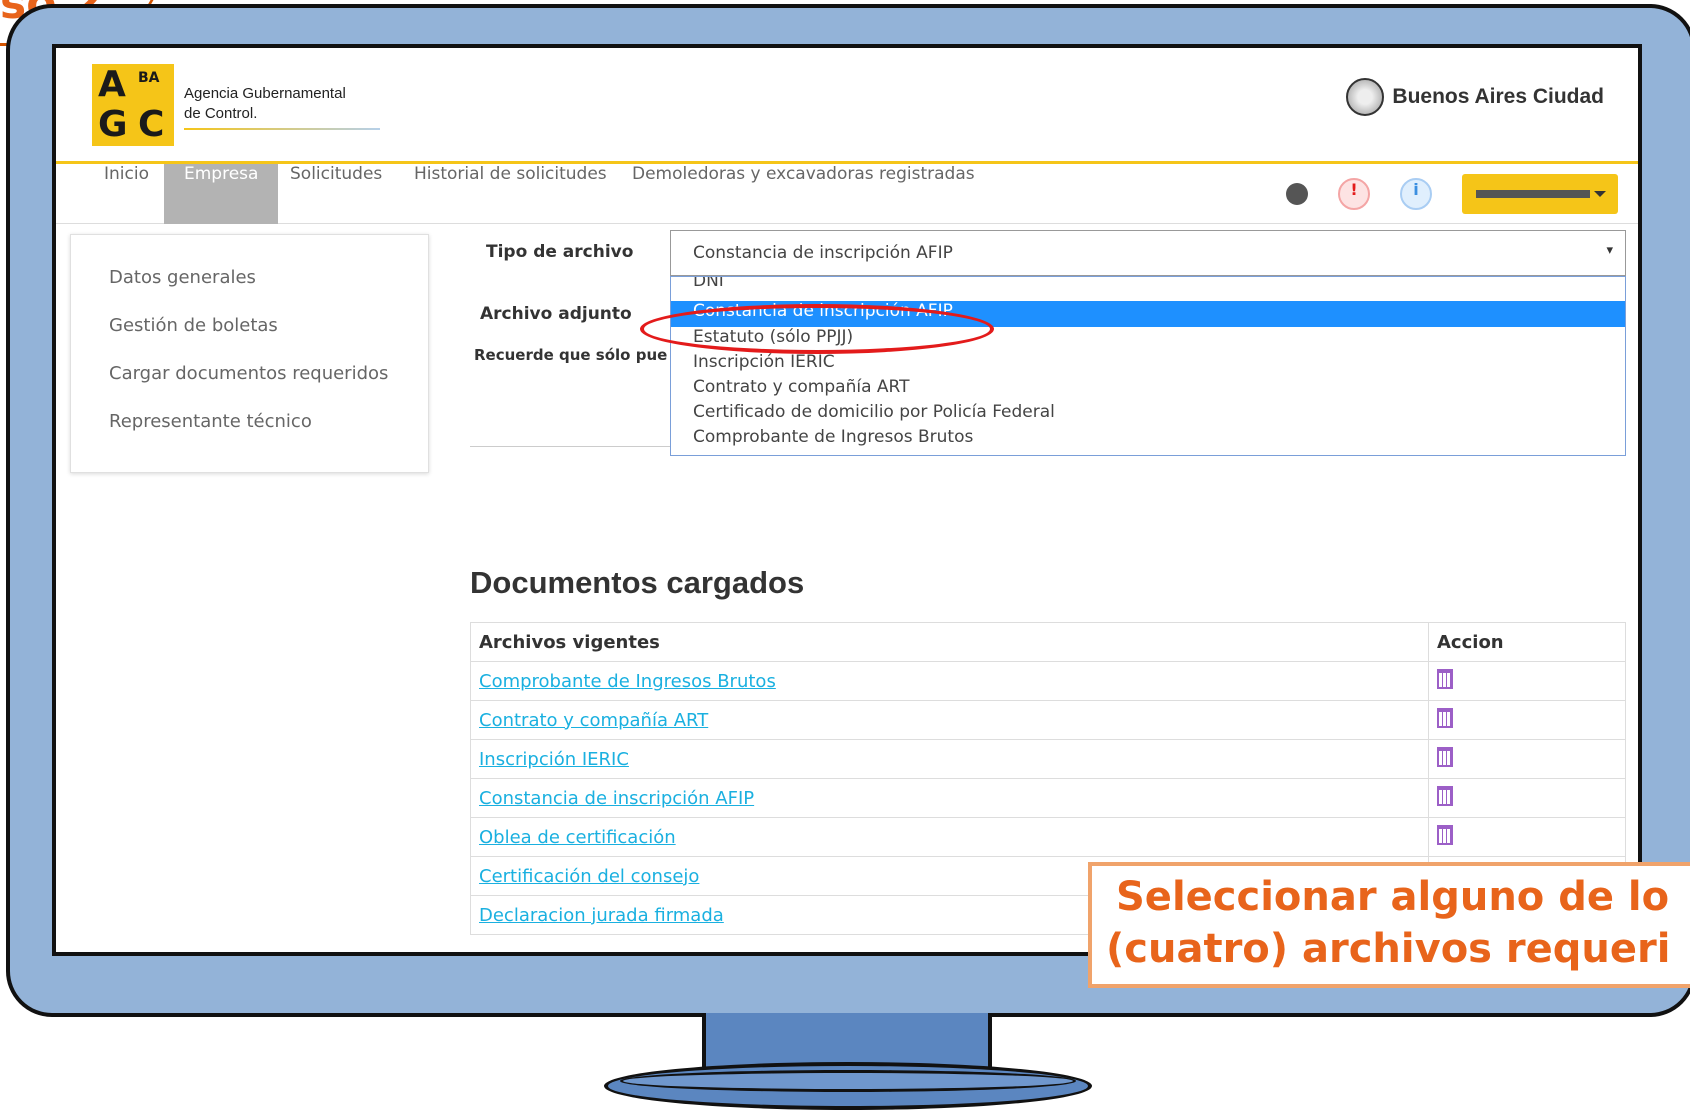 Image resolution: width=1690 pixels, height=1117 pixels. Describe the element at coordinates (1148, 253) in the screenshot. I see `tipo-archivo-select: Constancia de inscripción AFIP ▾` at that location.